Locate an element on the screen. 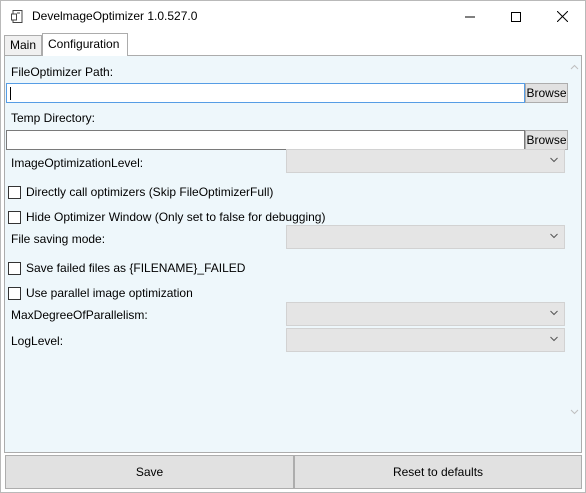  temp-directory-input is located at coordinates (265, 140).